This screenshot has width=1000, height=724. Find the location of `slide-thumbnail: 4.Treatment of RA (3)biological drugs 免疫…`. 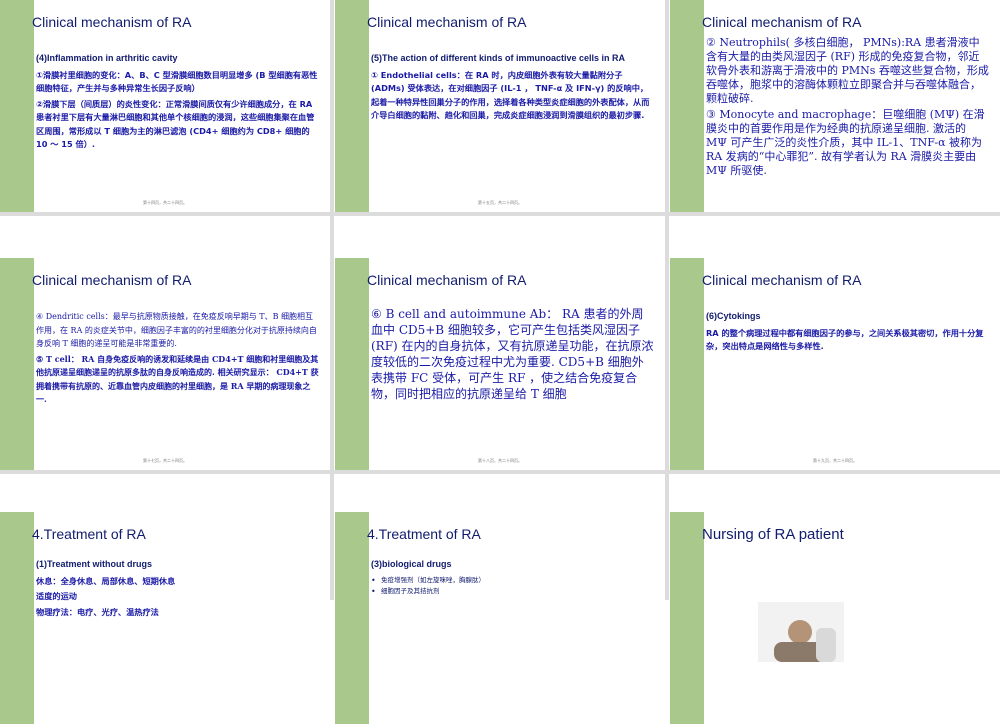

slide-thumbnail: 4.Treatment of RA (3)biological drugs 免疫… is located at coordinates (500, 618).